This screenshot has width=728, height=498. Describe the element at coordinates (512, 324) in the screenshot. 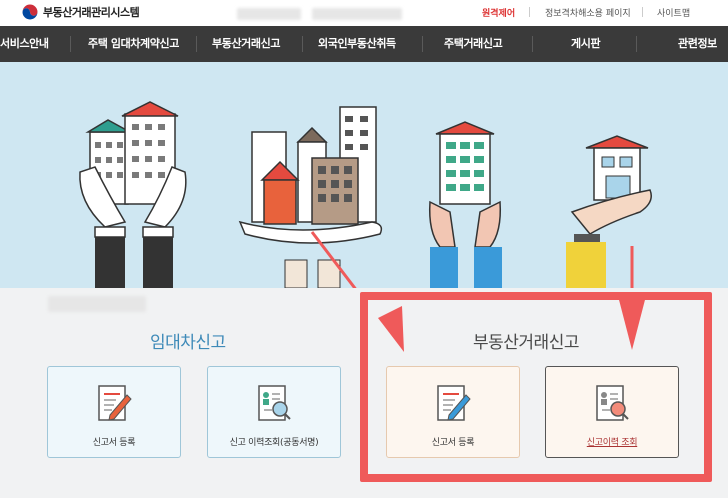

I see `red-arrowheads` at that location.